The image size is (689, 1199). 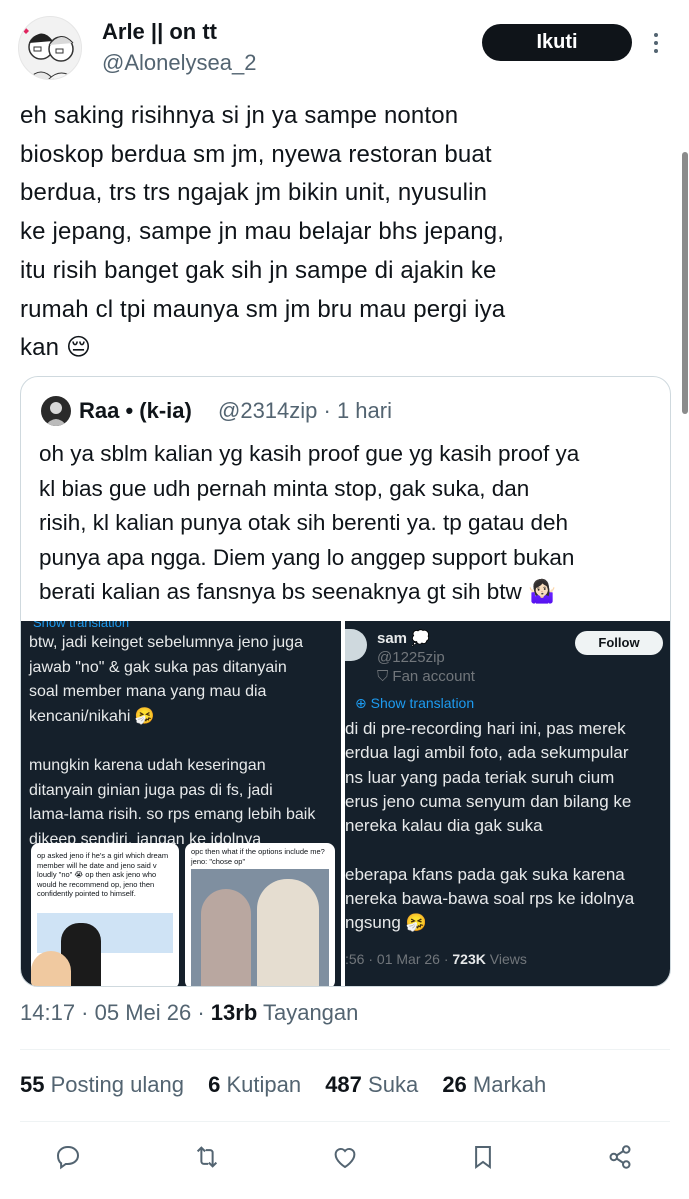 What do you see at coordinates (51, 968) in the screenshot?
I see `thumbnail-figure` at bounding box center [51, 968].